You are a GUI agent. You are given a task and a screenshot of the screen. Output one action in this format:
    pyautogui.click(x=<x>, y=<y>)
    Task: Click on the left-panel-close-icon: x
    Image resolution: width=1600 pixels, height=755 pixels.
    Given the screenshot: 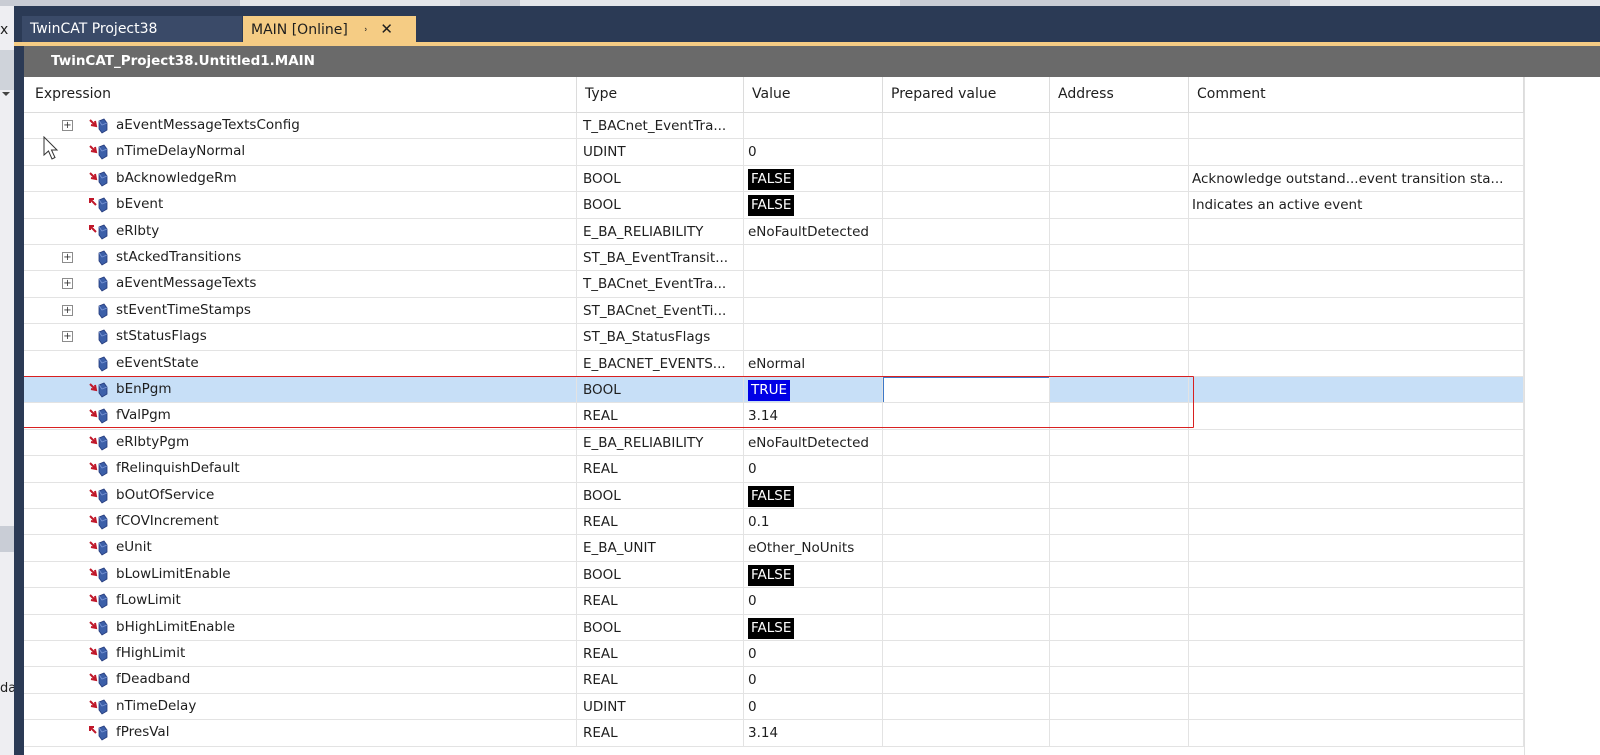 What is the action you would take?
    pyautogui.click(x=4, y=30)
    